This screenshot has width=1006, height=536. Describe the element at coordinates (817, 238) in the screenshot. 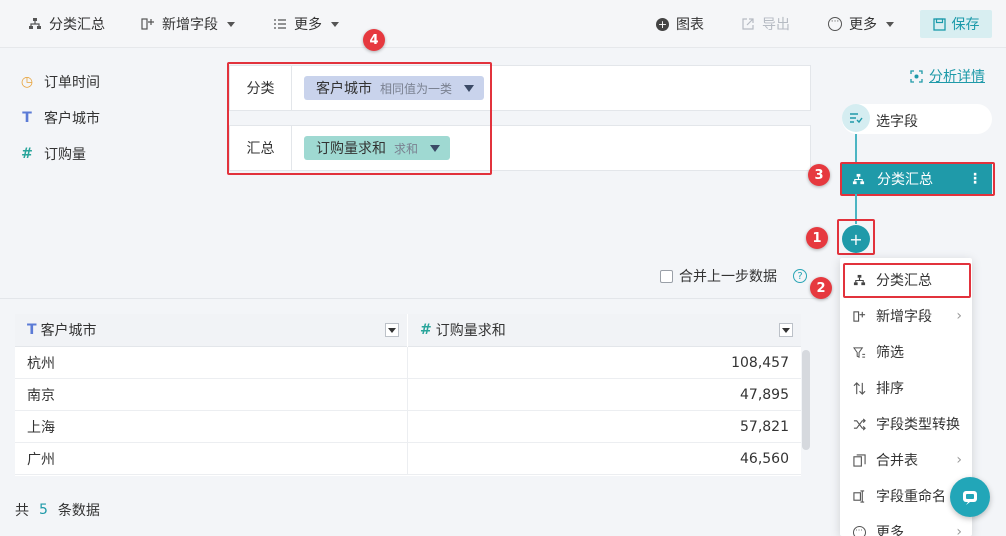

I see `annotation-badge-1: 1` at that location.